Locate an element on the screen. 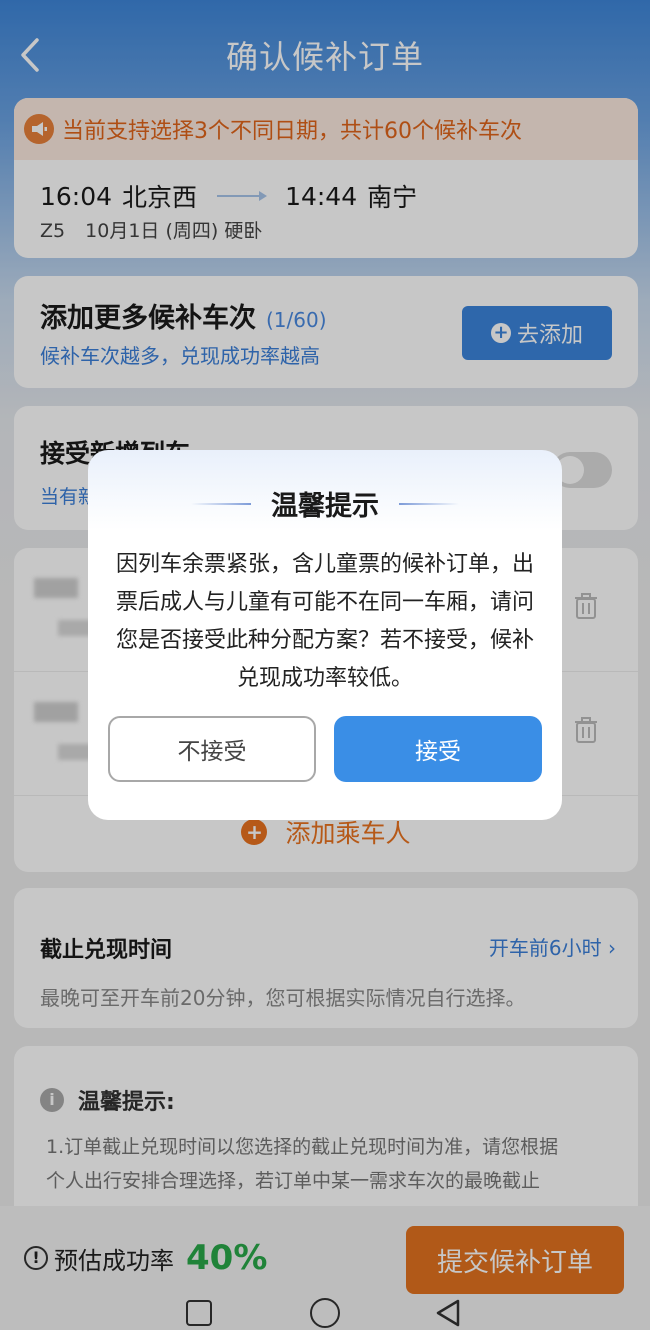  reject-button: 不接受 is located at coordinates (212, 749).